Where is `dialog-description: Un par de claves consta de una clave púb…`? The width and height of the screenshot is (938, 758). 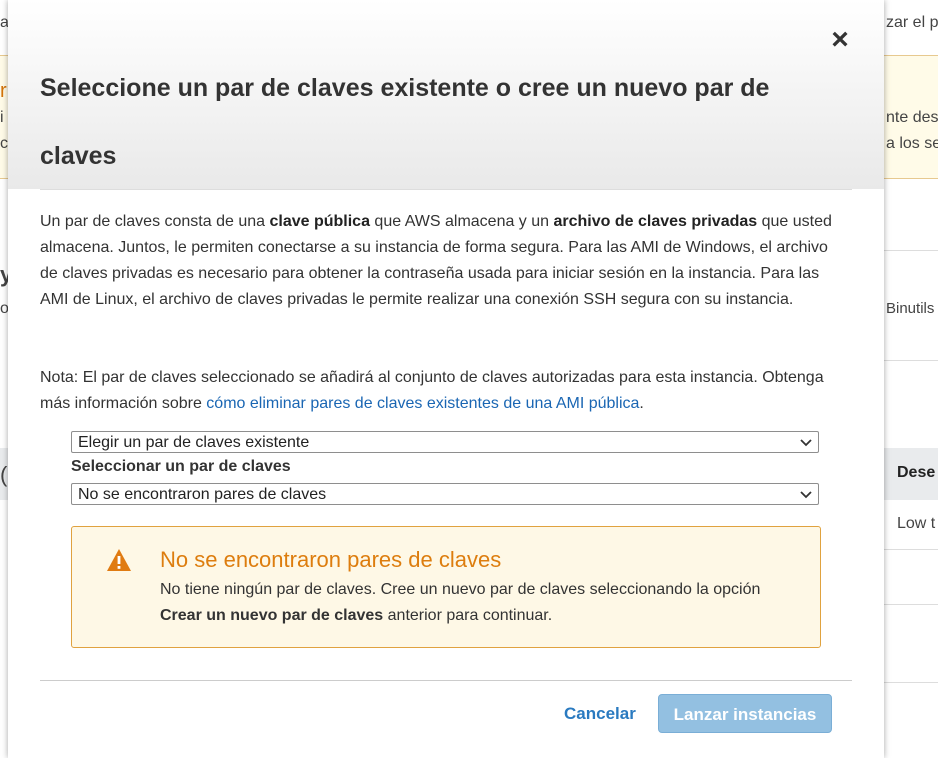 dialog-description: Un par de claves consta de una clave púb… is located at coordinates (440, 261).